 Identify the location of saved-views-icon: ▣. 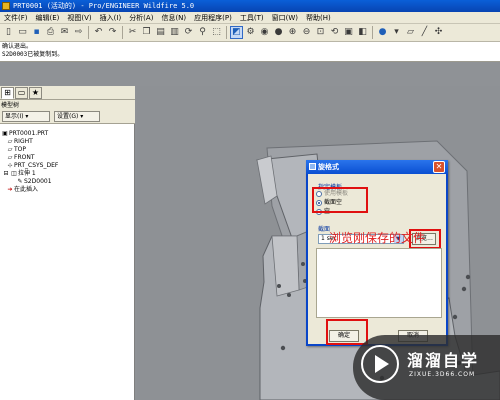
(348, 32).